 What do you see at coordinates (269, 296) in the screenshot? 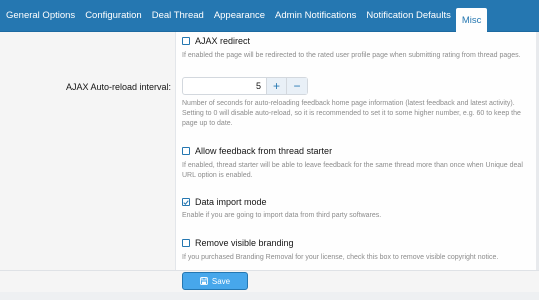
I see `bottom-strip` at bounding box center [269, 296].